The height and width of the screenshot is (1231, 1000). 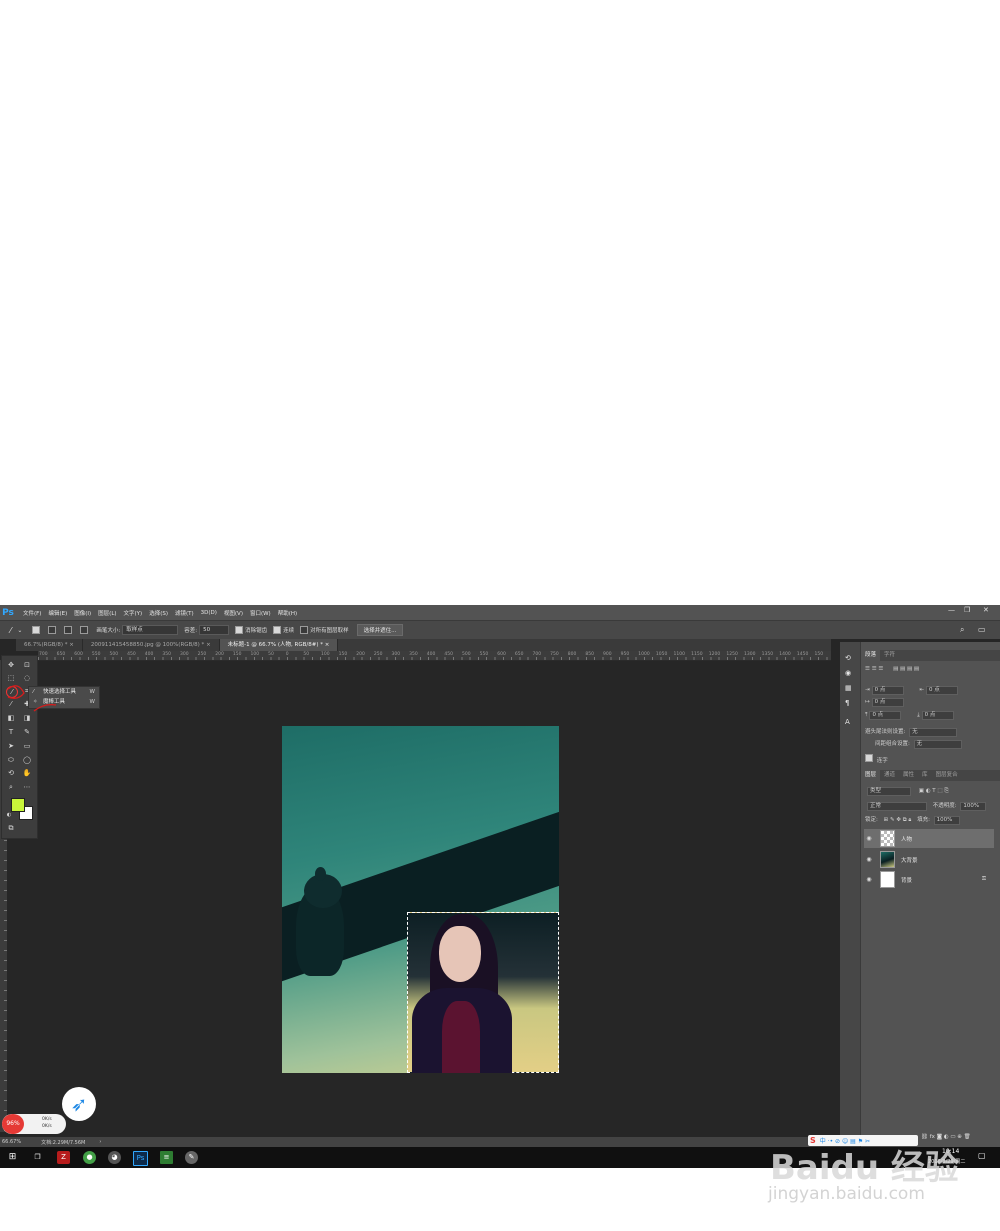 What do you see at coordinates (847, 722) in the screenshot?
I see `character-icon: A` at bounding box center [847, 722].